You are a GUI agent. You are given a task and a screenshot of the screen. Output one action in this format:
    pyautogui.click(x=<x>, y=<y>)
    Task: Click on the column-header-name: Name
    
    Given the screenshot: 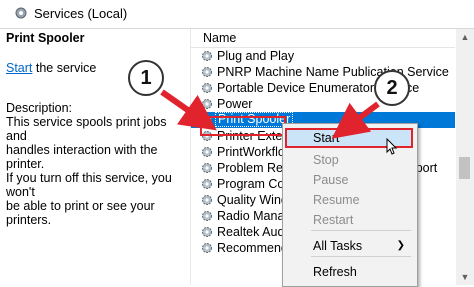 What is the action you would take?
    pyautogui.click(x=323, y=38)
    